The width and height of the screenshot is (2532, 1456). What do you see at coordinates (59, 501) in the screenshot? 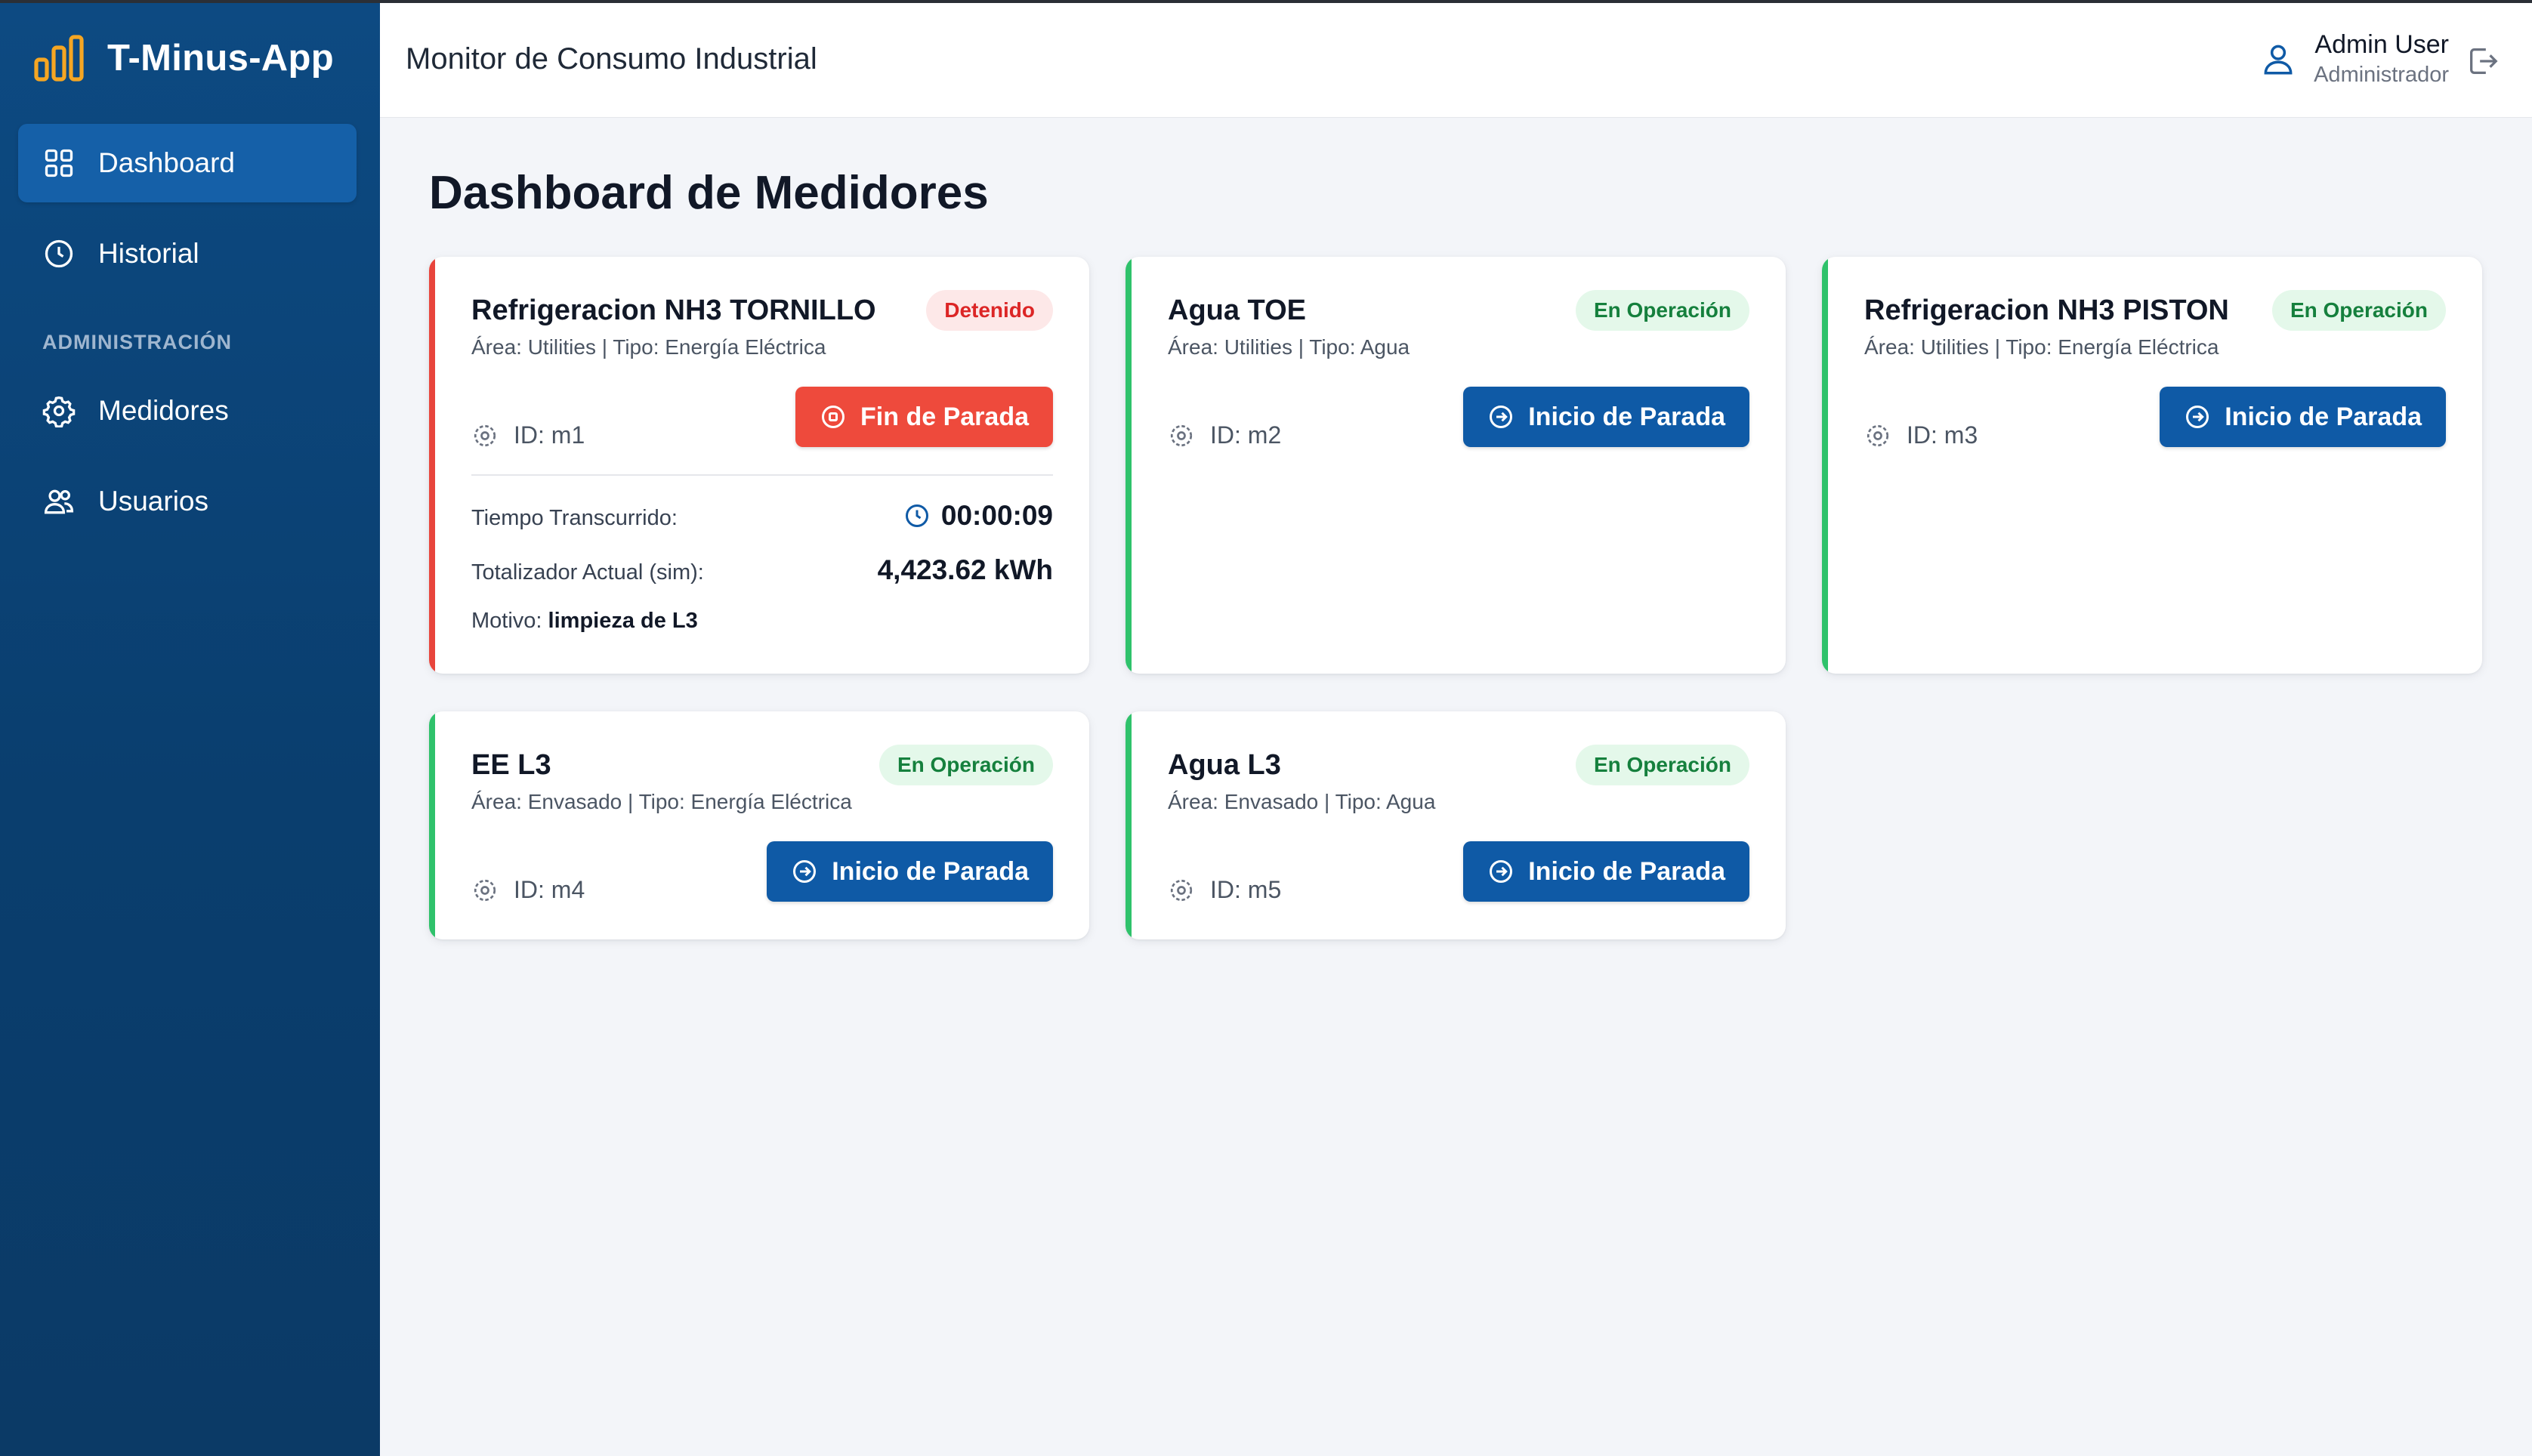
I see `users-icon` at bounding box center [59, 501].